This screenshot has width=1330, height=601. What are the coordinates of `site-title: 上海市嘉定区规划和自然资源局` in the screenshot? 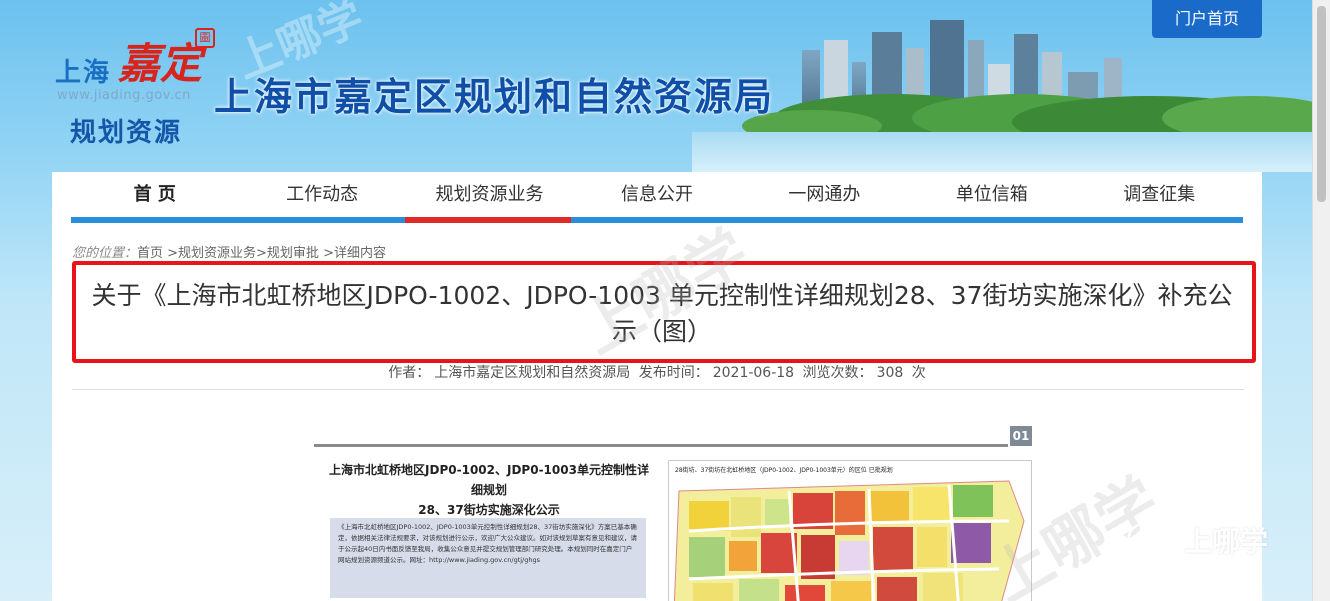 It's located at (494, 97).